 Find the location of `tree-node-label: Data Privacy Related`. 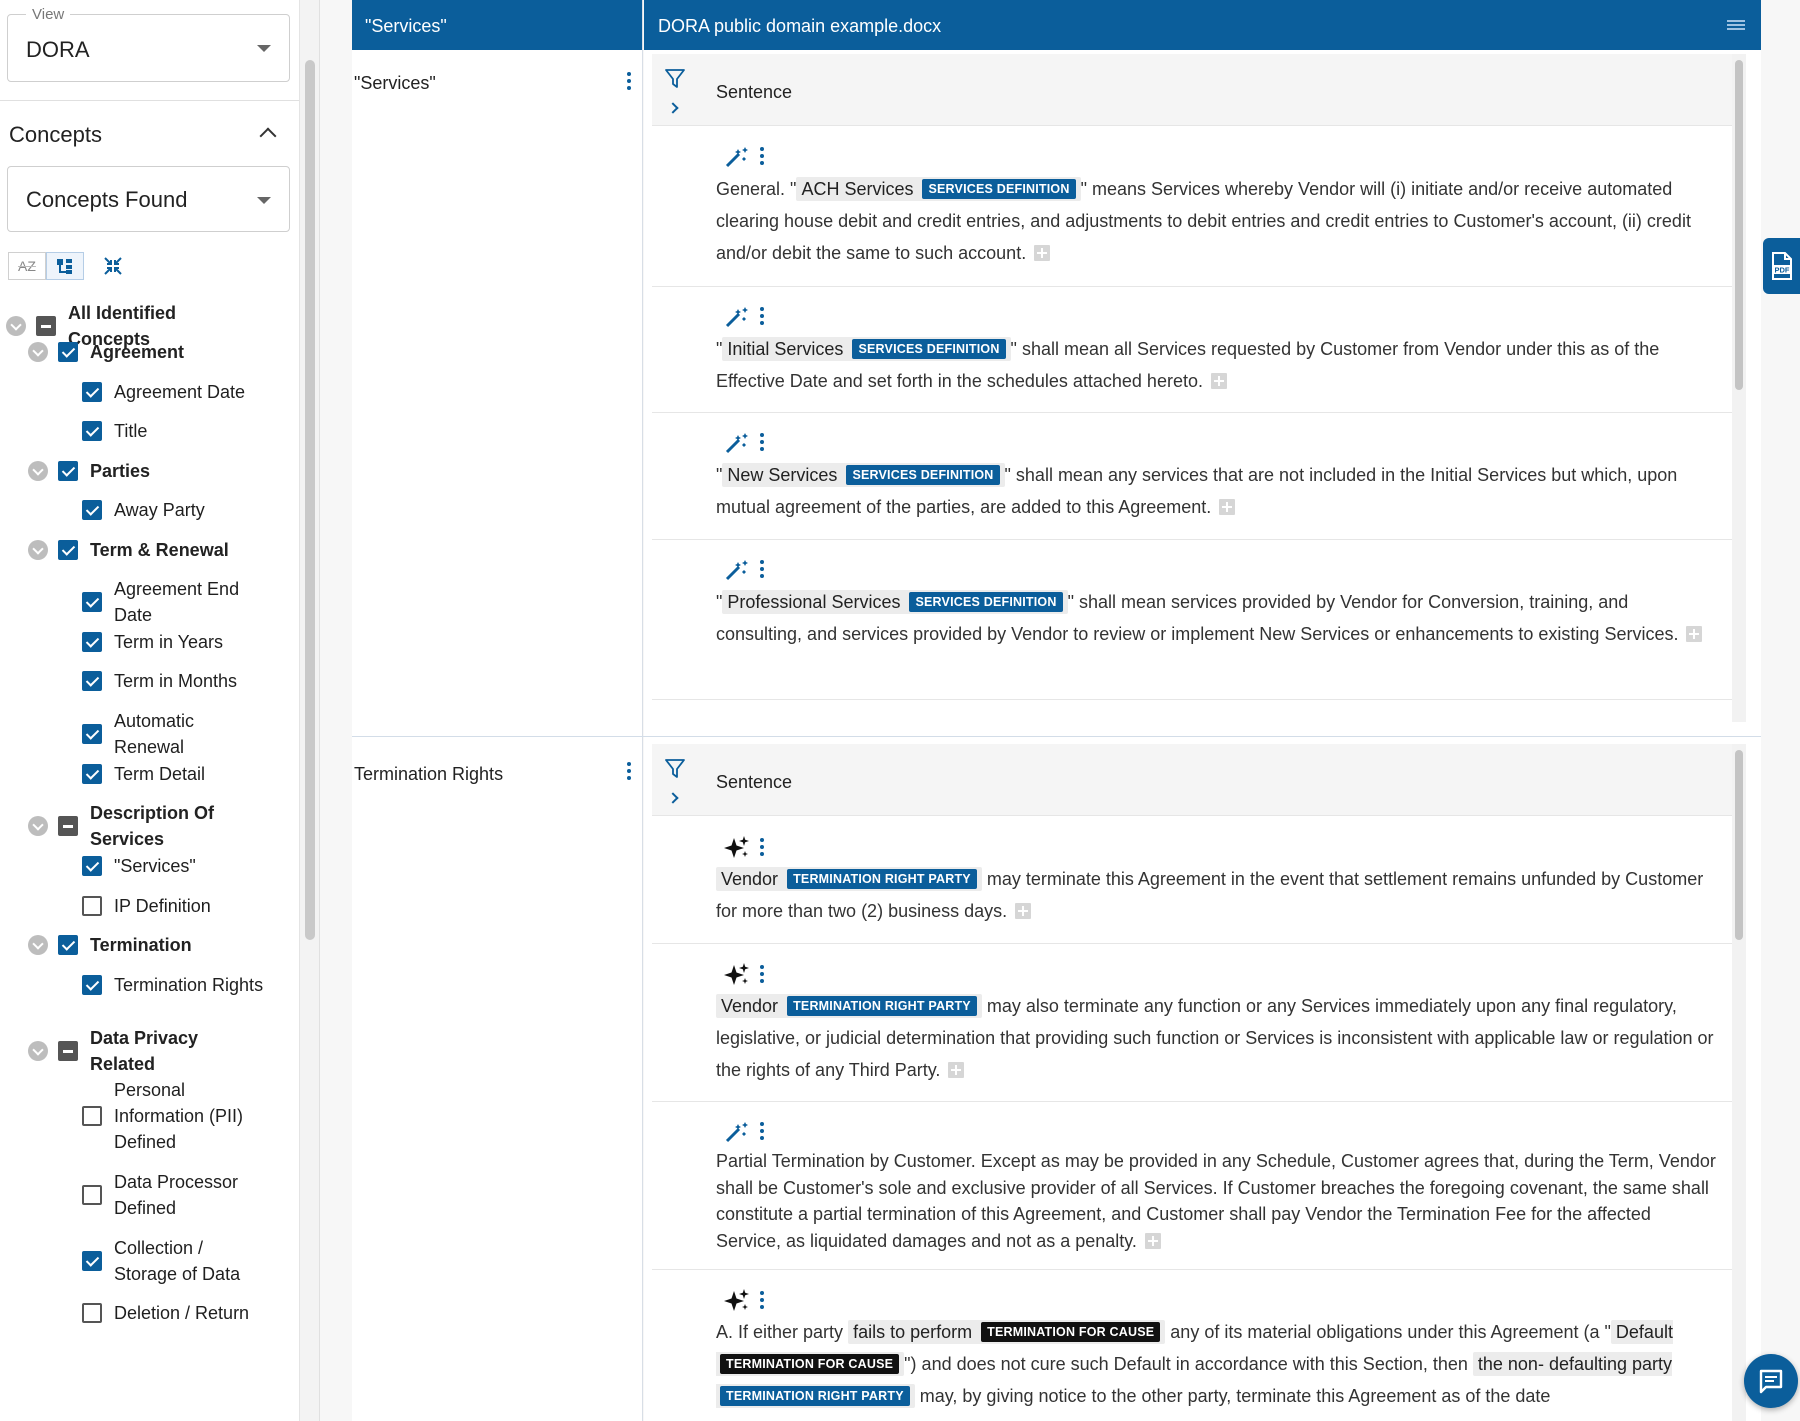

tree-node-label: Data Privacy Related is located at coordinates (170, 1051).